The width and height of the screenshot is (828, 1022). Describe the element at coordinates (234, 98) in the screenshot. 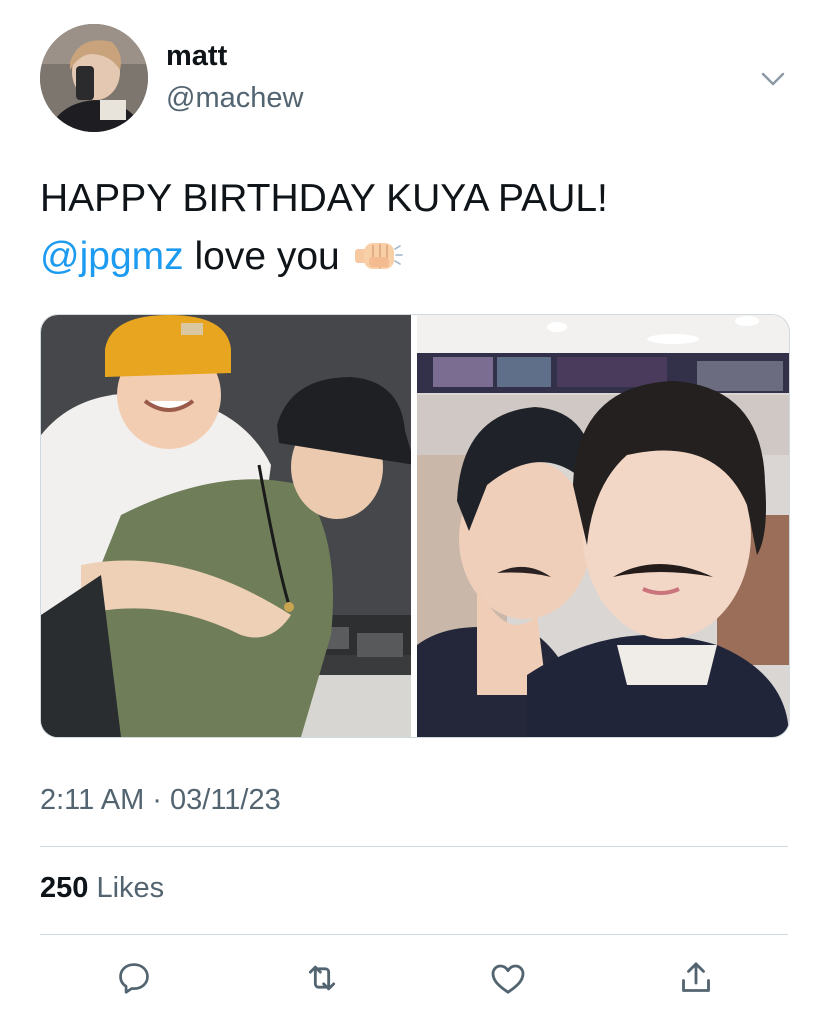

I see `author-handle: @machew` at that location.